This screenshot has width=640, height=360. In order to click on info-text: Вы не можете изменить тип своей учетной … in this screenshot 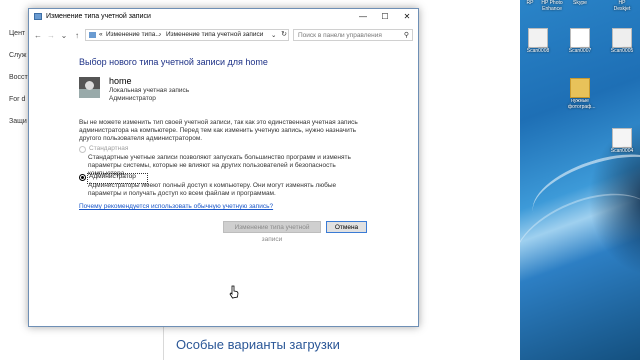, I will do `click(218, 130)`.